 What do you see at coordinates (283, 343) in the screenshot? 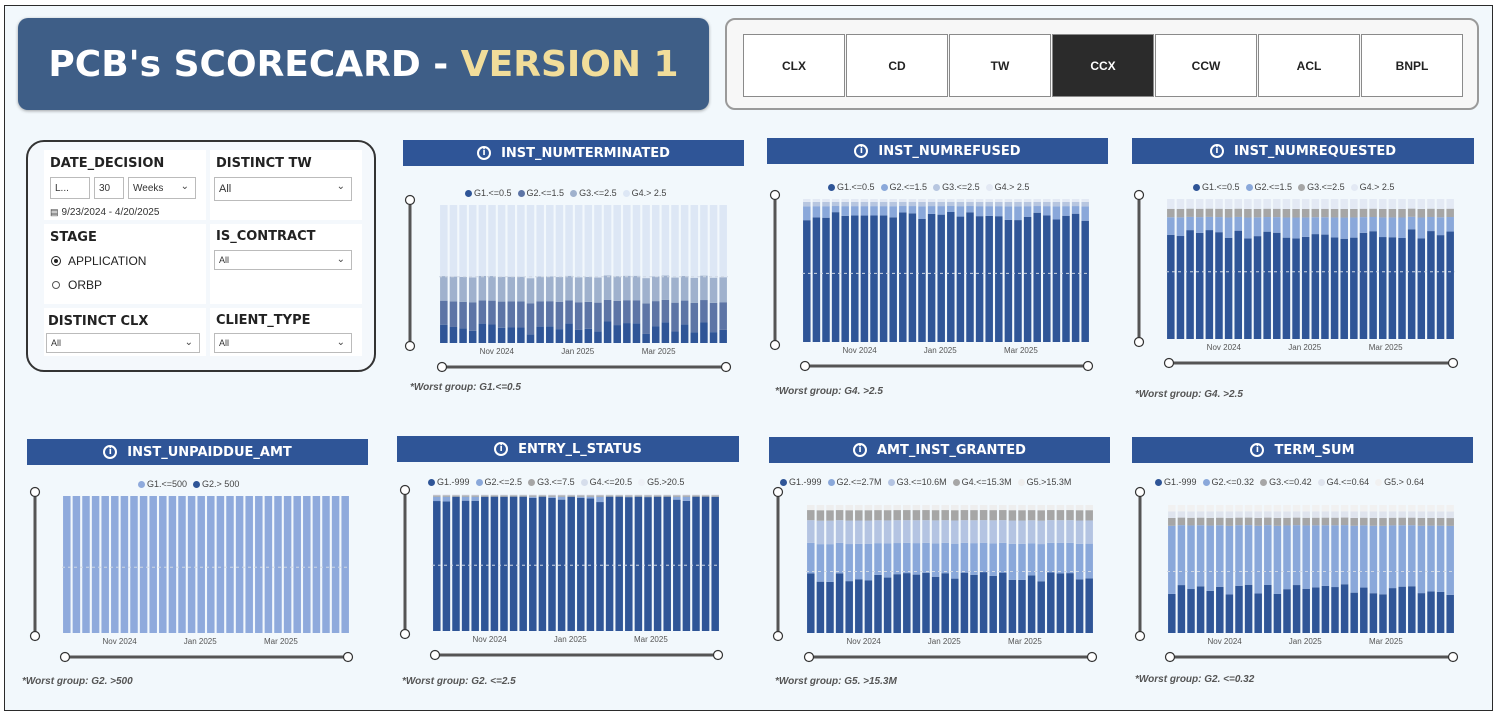
I see `client-type-select: All ⌄` at bounding box center [283, 343].